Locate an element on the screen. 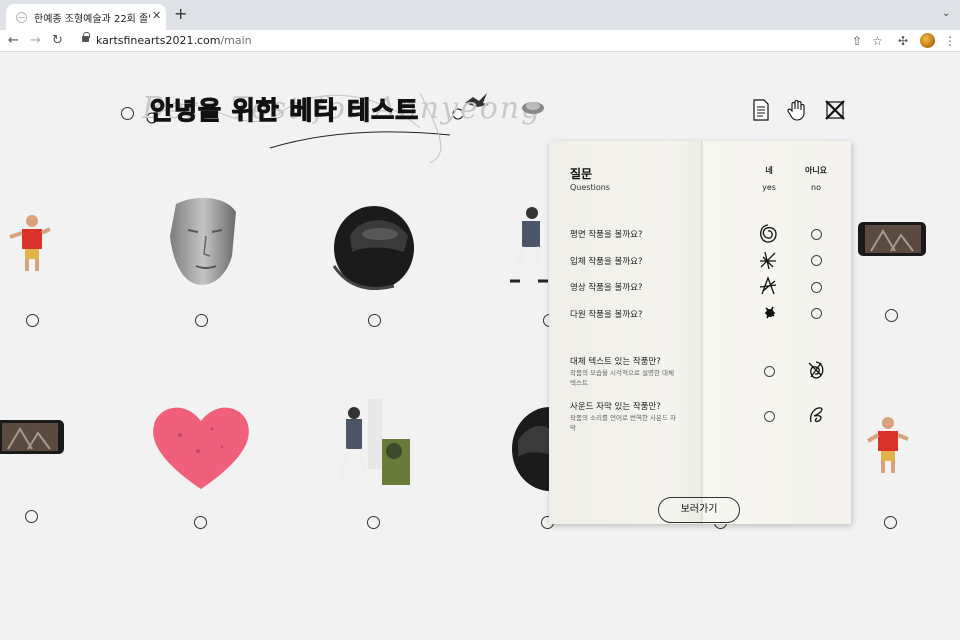 Image resolution: width=960 pixels, height=640 pixels. artwork-thumb-face-sculpture is located at coordinates (203, 243).